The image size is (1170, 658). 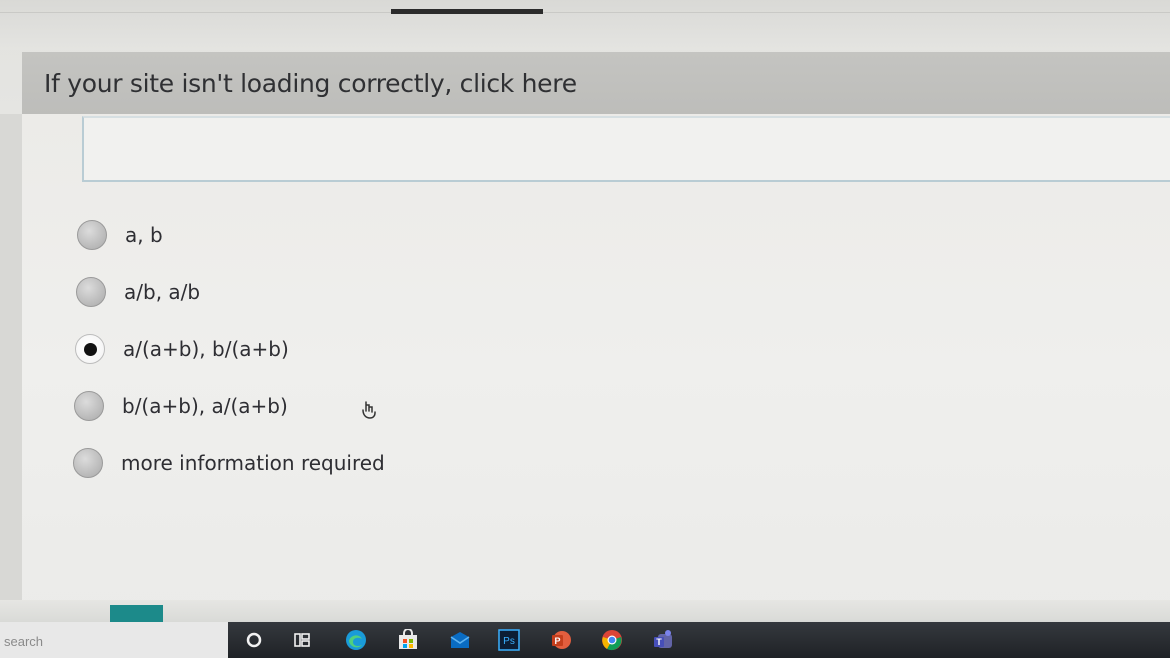 I want to click on option-label: a/b, a/b, so click(x=162, y=291).